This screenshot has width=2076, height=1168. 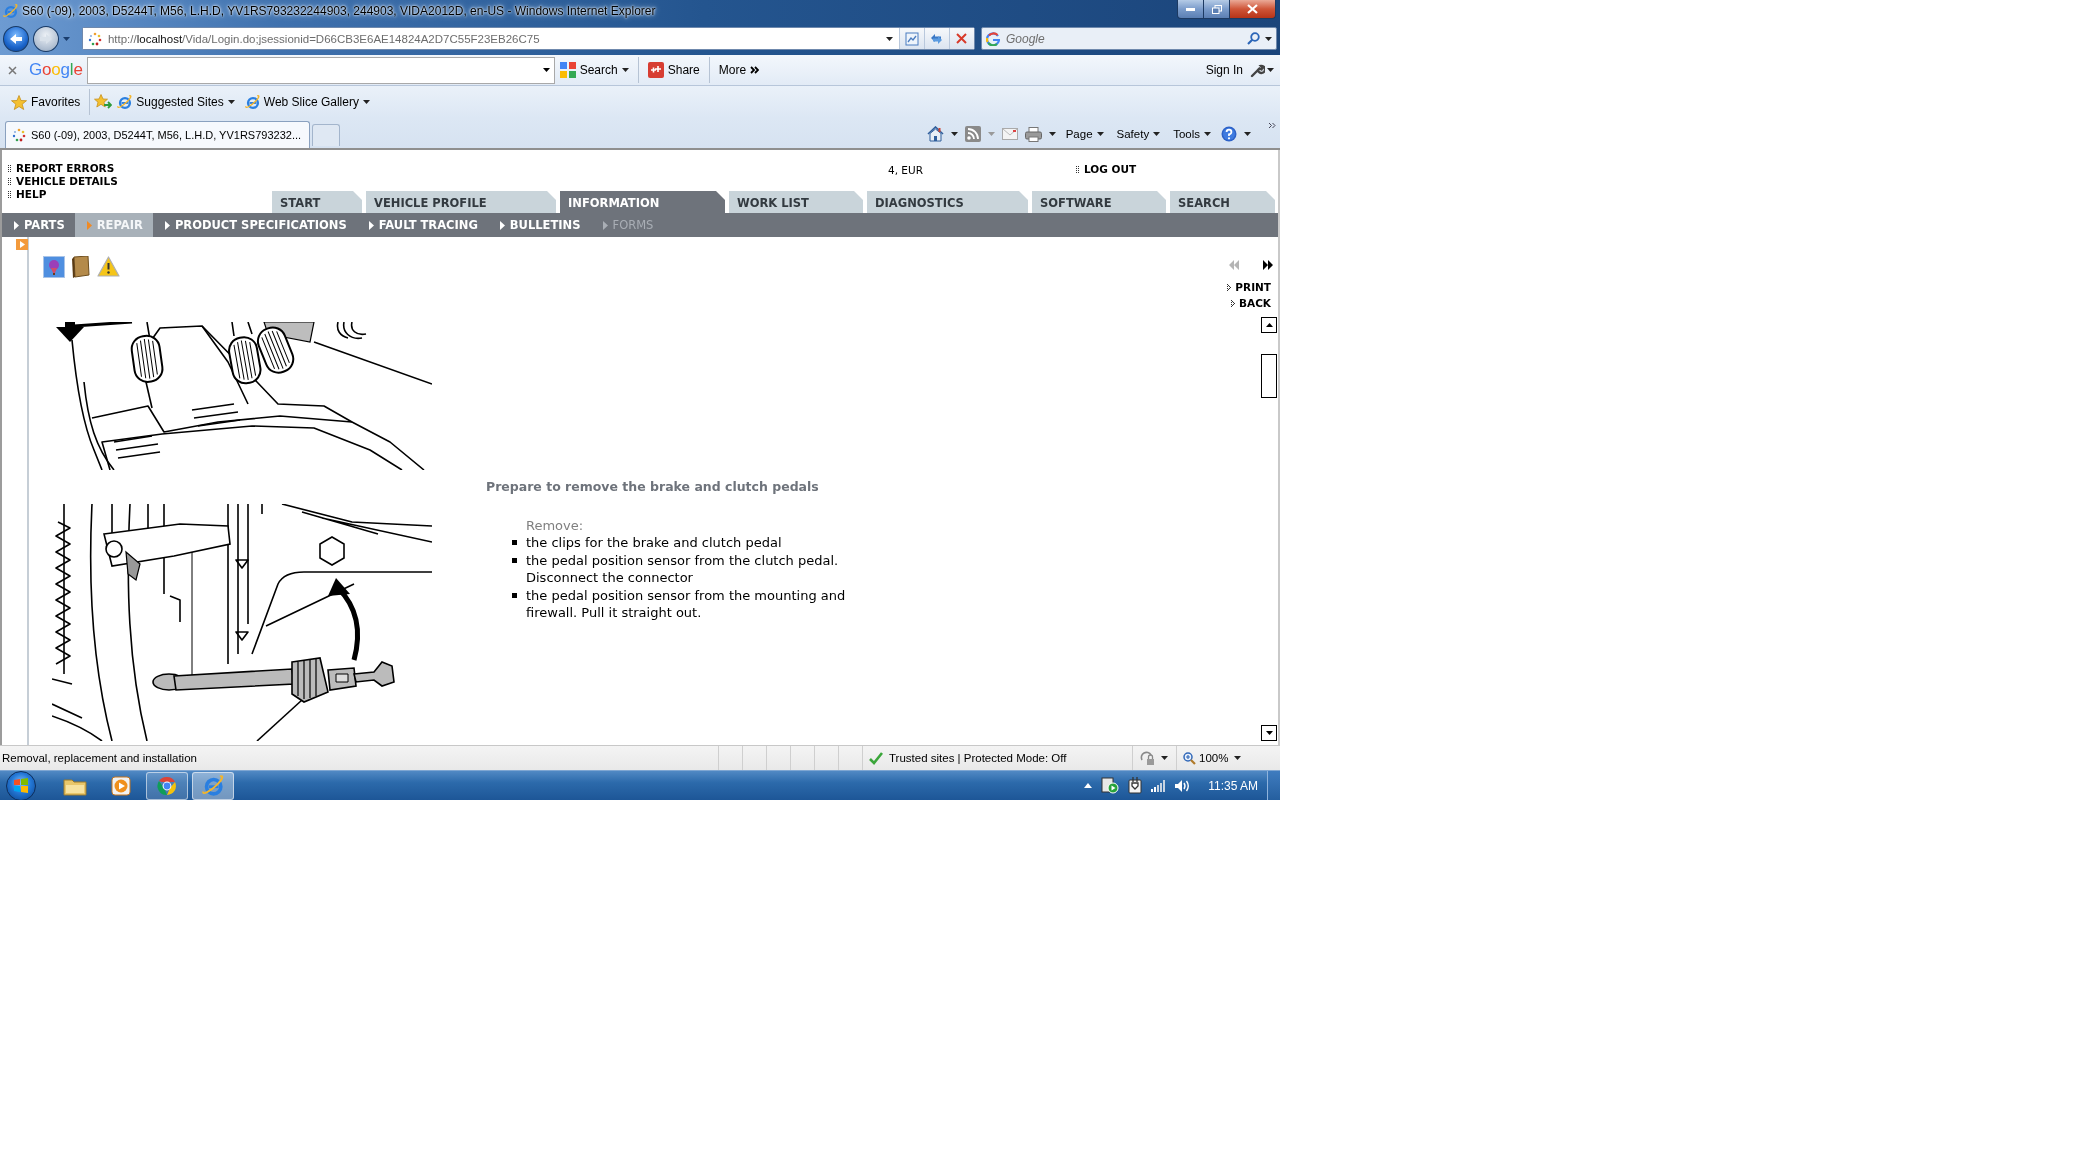 What do you see at coordinates (22, 244) in the screenshot?
I see `arrow-tile-icon` at bounding box center [22, 244].